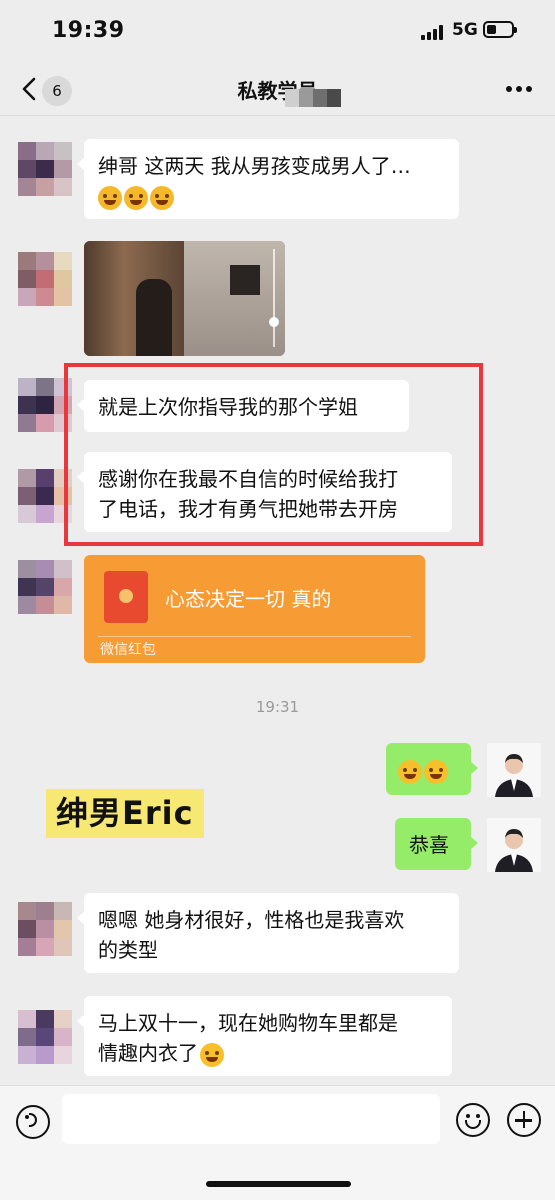  What do you see at coordinates (128, 950) in the screenshot?
I see `message-text-line2: 的类型` at bounding box center [128, 950].